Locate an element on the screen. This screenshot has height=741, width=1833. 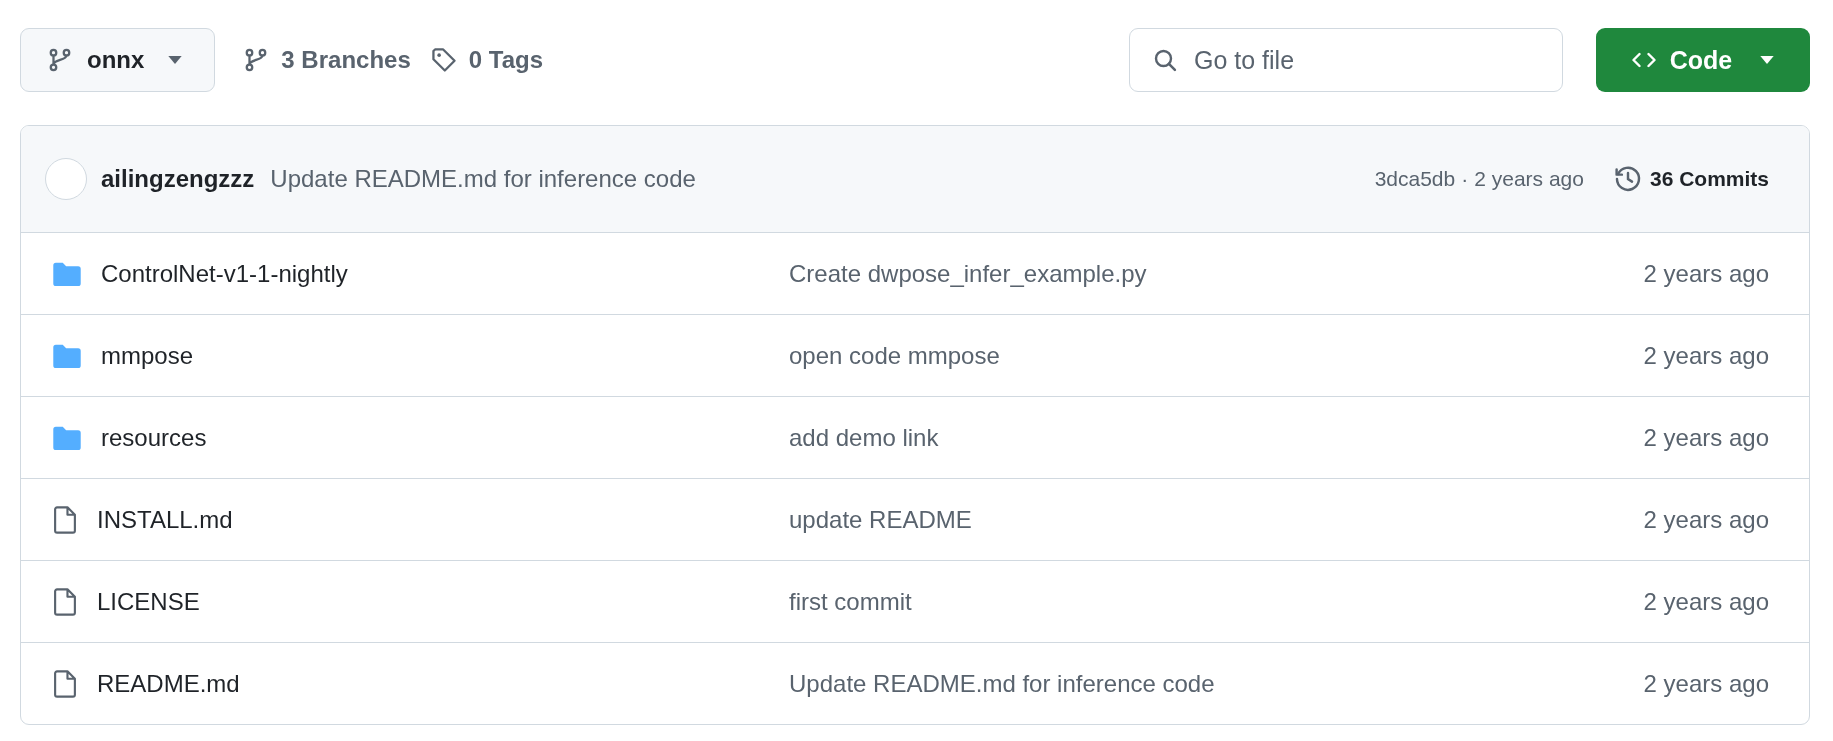
code-button: Code is located at coordinates (1703, 60).